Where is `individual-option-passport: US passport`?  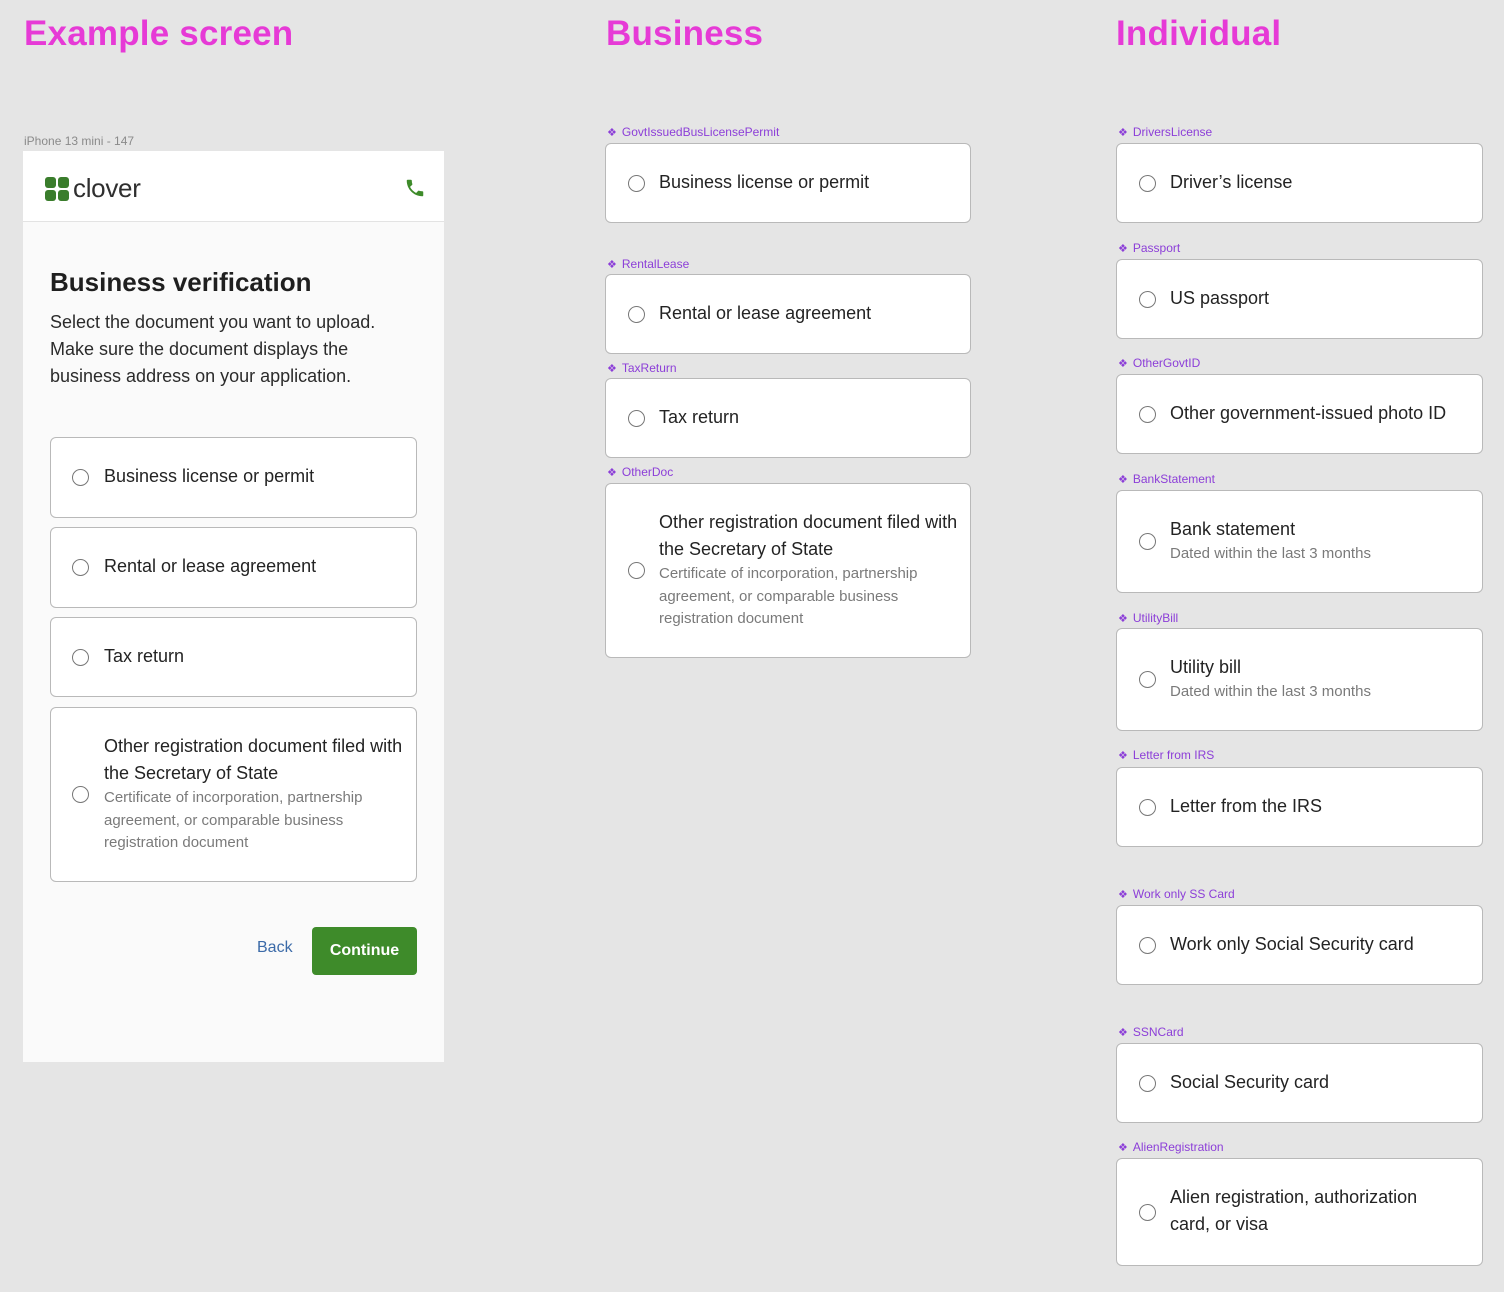
individual-option-passport: US passport is located at coordinates (1299, 299).